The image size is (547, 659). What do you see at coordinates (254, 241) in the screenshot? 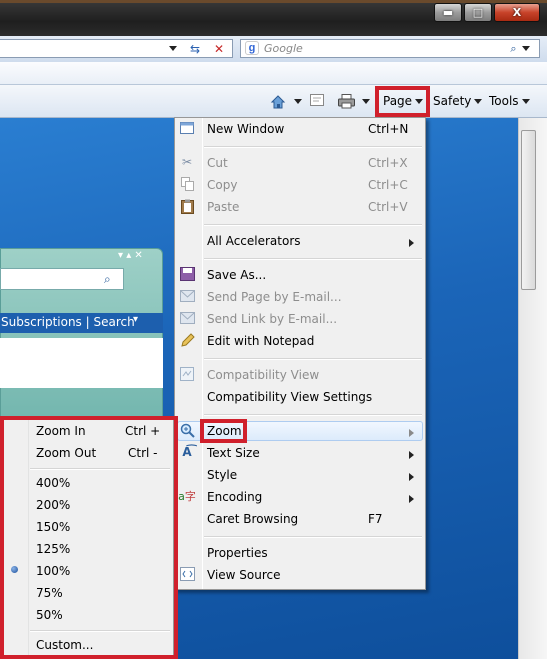
I see `menu-item-all-accelerators: All Accelerators` at bounding box center [254, 241].